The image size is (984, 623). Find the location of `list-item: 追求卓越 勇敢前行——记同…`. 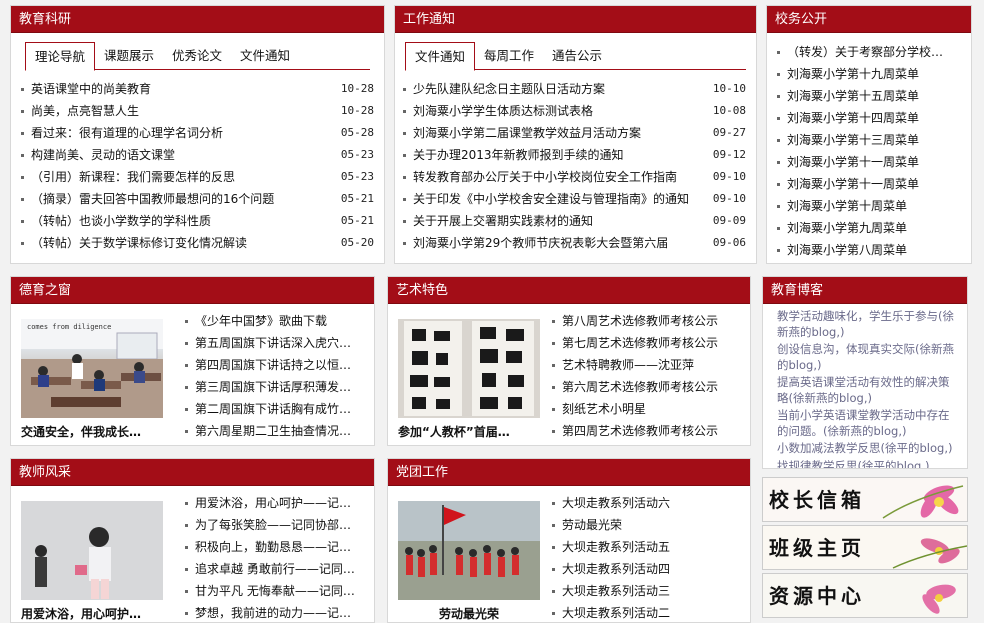

list-item: 追求卓越 勇敢前行——记同… is located at coordinates (275, 569).